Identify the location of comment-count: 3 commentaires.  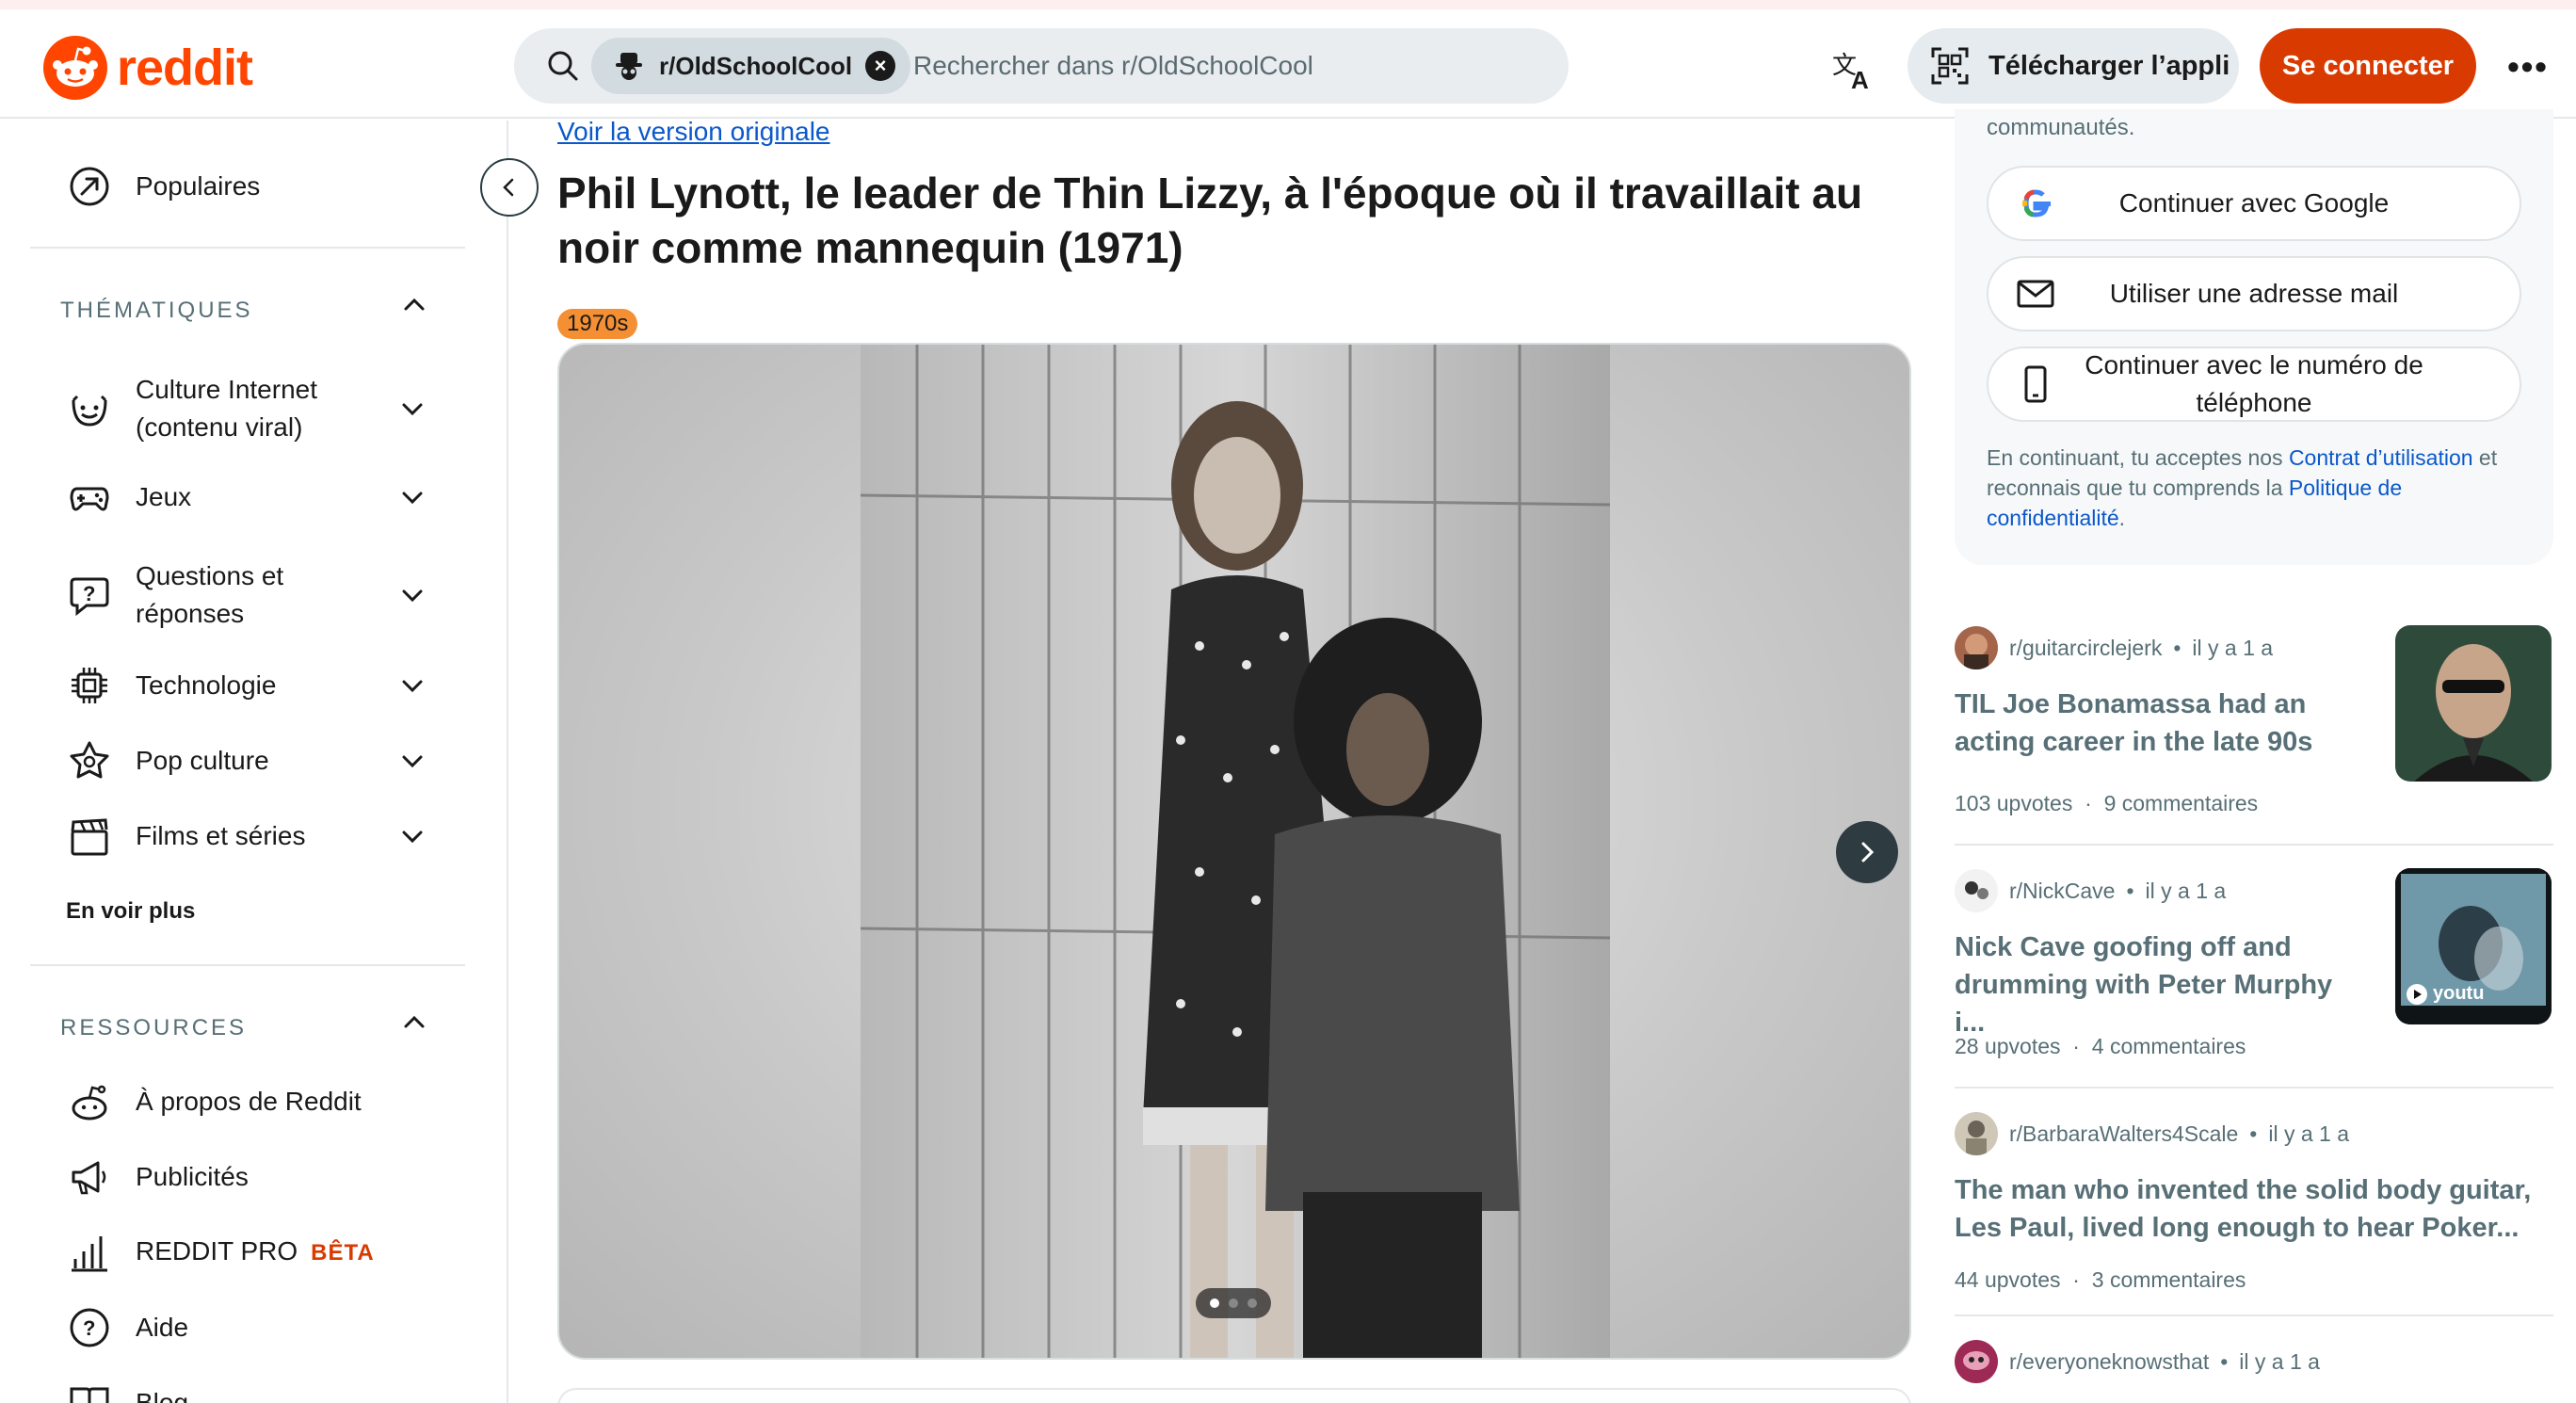
(2168, 1280).